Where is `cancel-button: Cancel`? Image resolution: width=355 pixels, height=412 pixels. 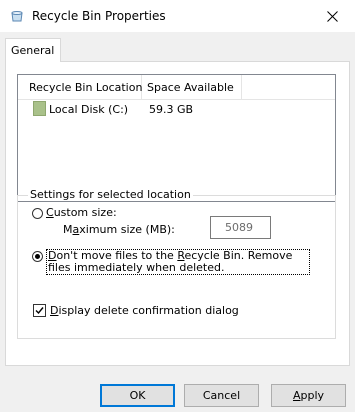 cancel-button: Cancel is located at coordinates (221, 395).